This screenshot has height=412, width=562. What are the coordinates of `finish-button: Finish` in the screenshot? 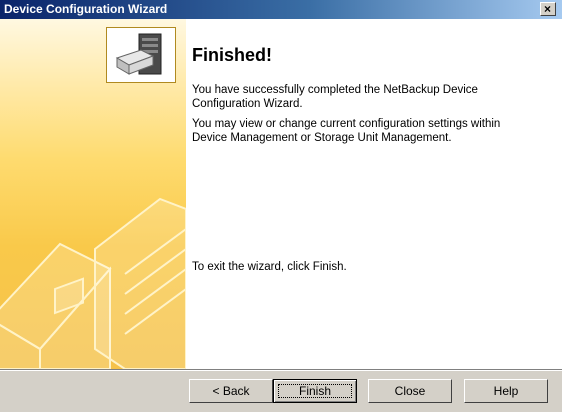 It's located at (315, 391).